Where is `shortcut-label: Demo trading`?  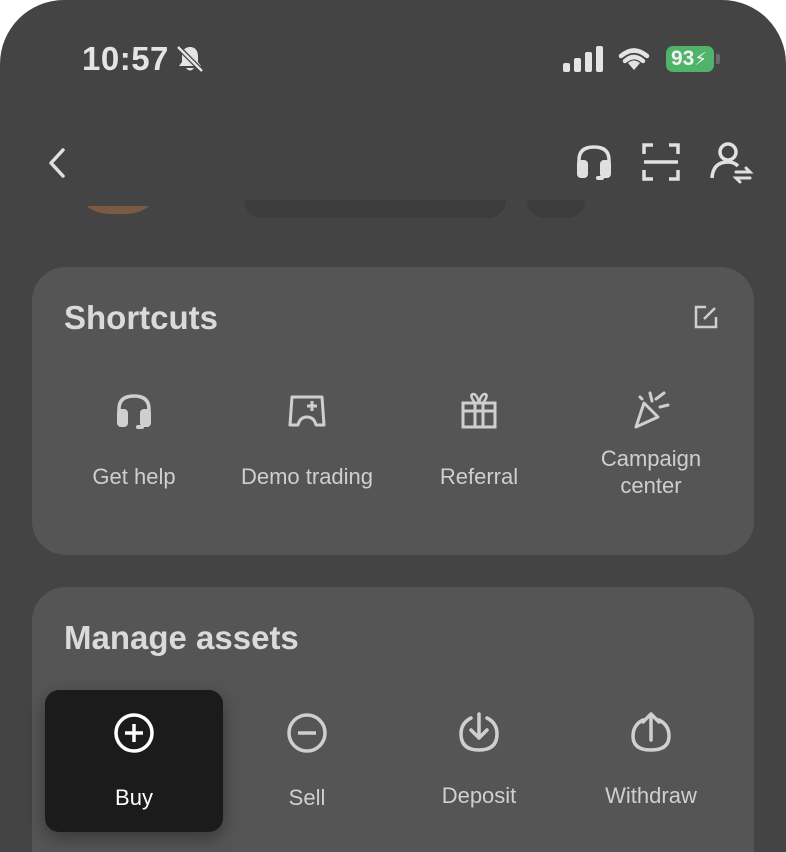 shortcut-label: Demo trading is located at coordinates (307, 476).